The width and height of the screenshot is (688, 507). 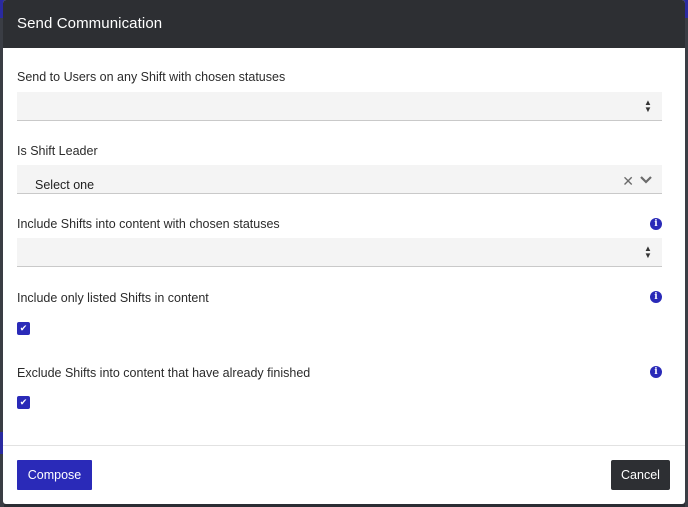 I want to click on modal-header: Send Communication, so click(x=344, y=24).